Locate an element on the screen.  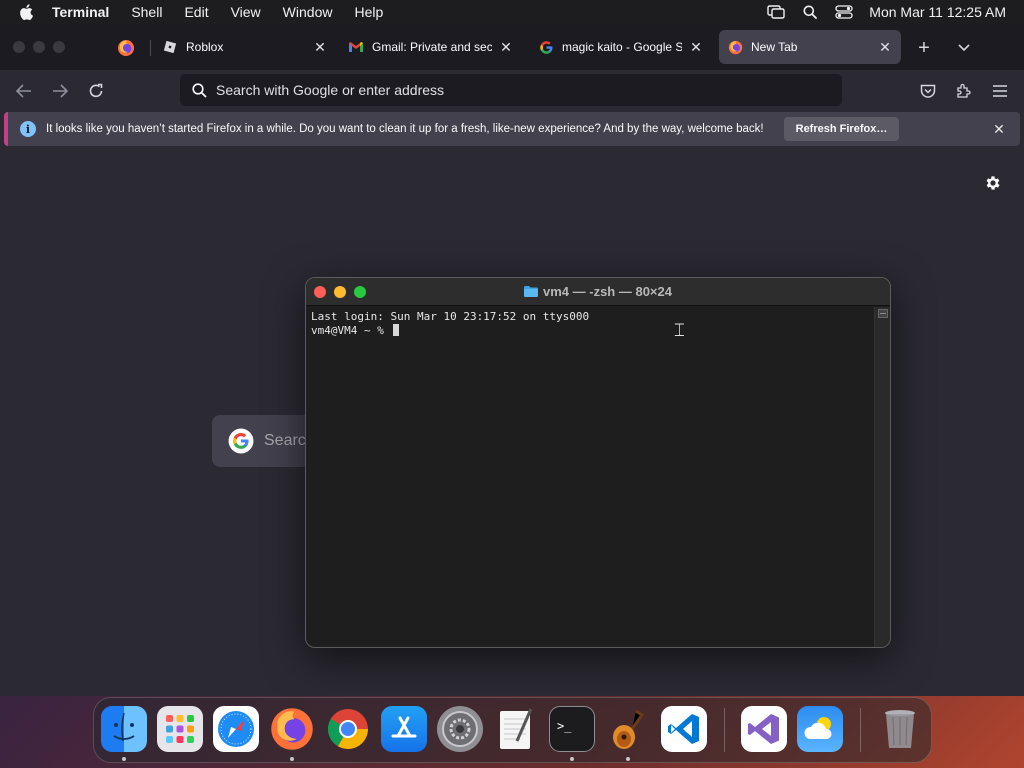
dock-visual-studio-icon is located at coordinates (764, 729).